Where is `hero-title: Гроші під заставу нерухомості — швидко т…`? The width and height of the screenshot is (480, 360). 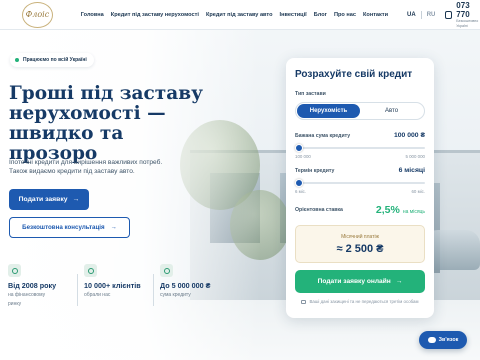
hero-title: Гроші під заставу нерухомості — швидко т… is located at coordinates (109, 124).